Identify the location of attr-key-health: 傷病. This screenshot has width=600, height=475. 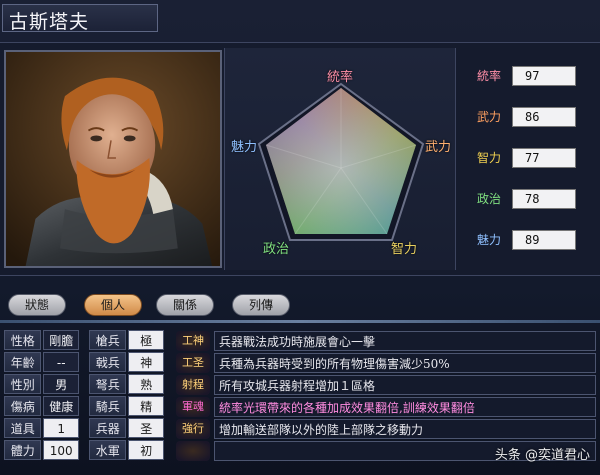
(23, 406).